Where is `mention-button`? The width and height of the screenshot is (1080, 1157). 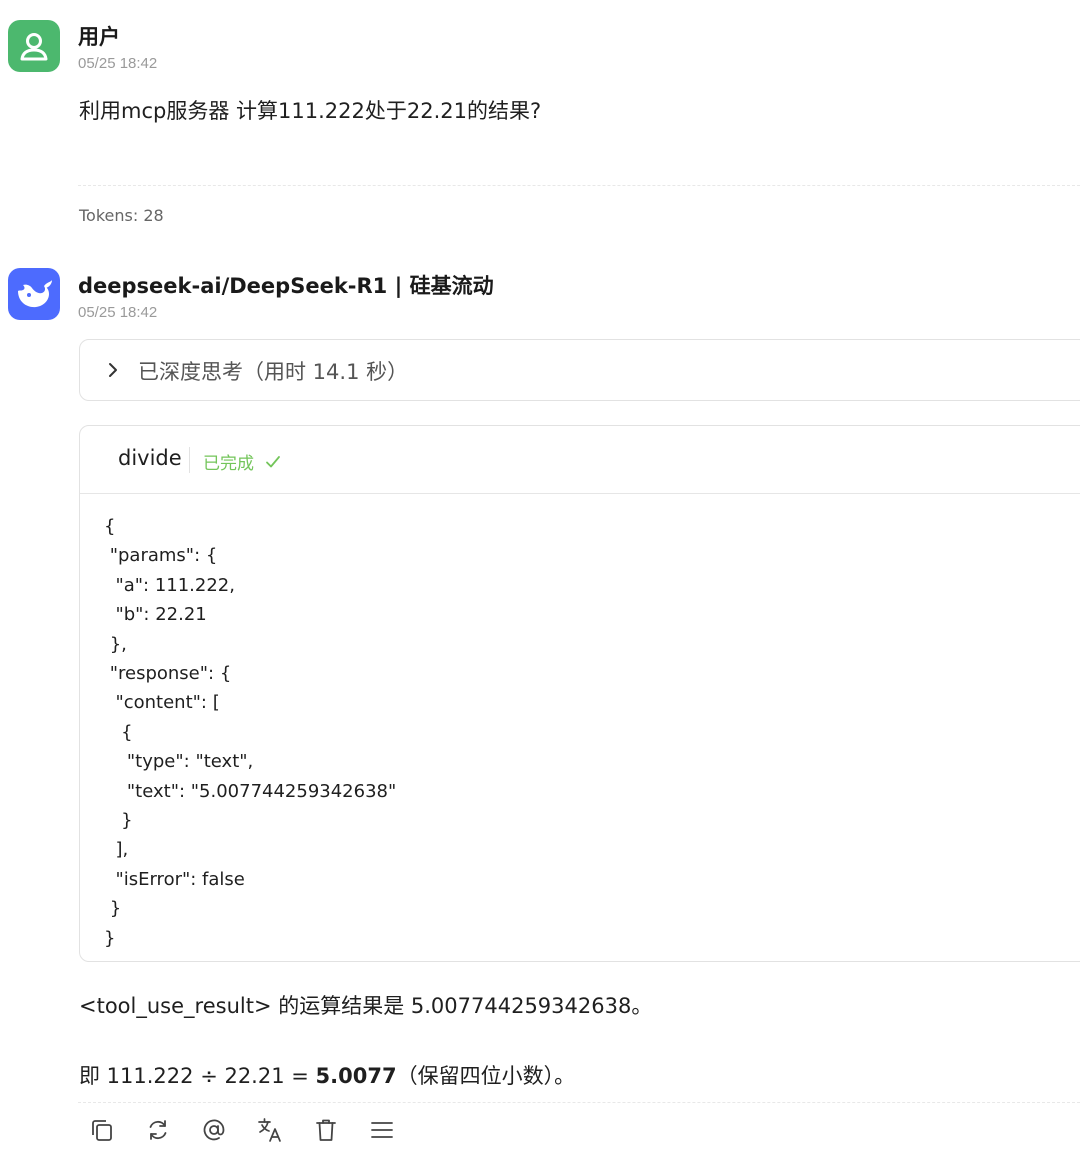
mention-button is located at coordinates (214, 1130).